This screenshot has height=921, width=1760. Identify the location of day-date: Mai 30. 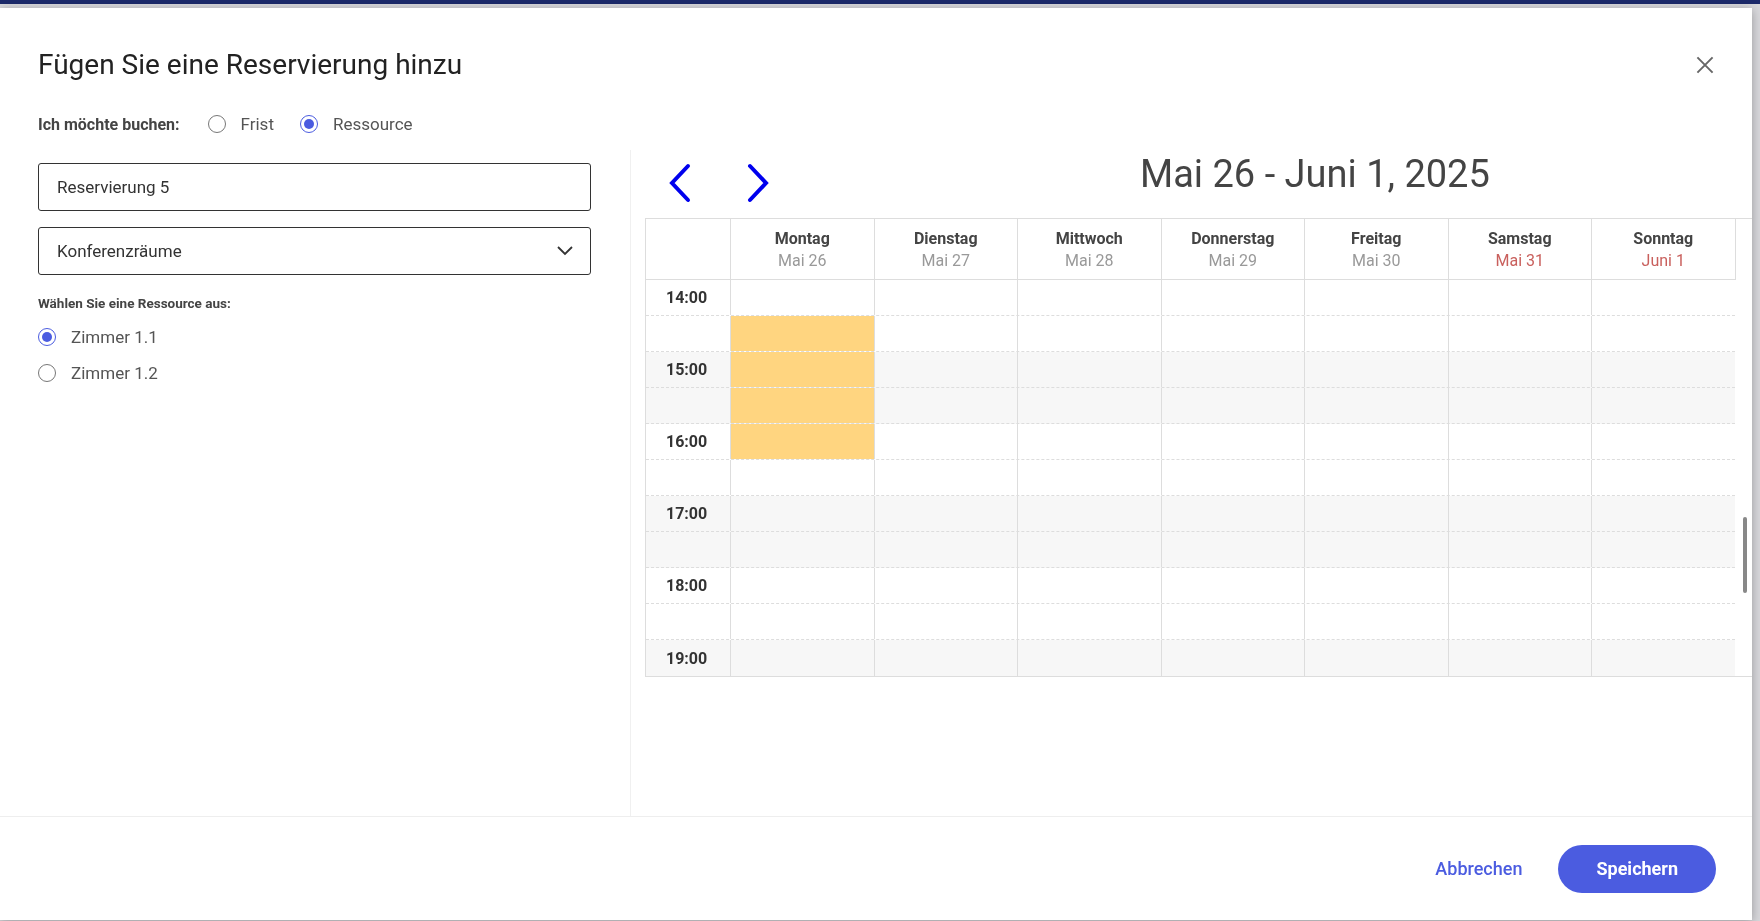
(1376, 260).